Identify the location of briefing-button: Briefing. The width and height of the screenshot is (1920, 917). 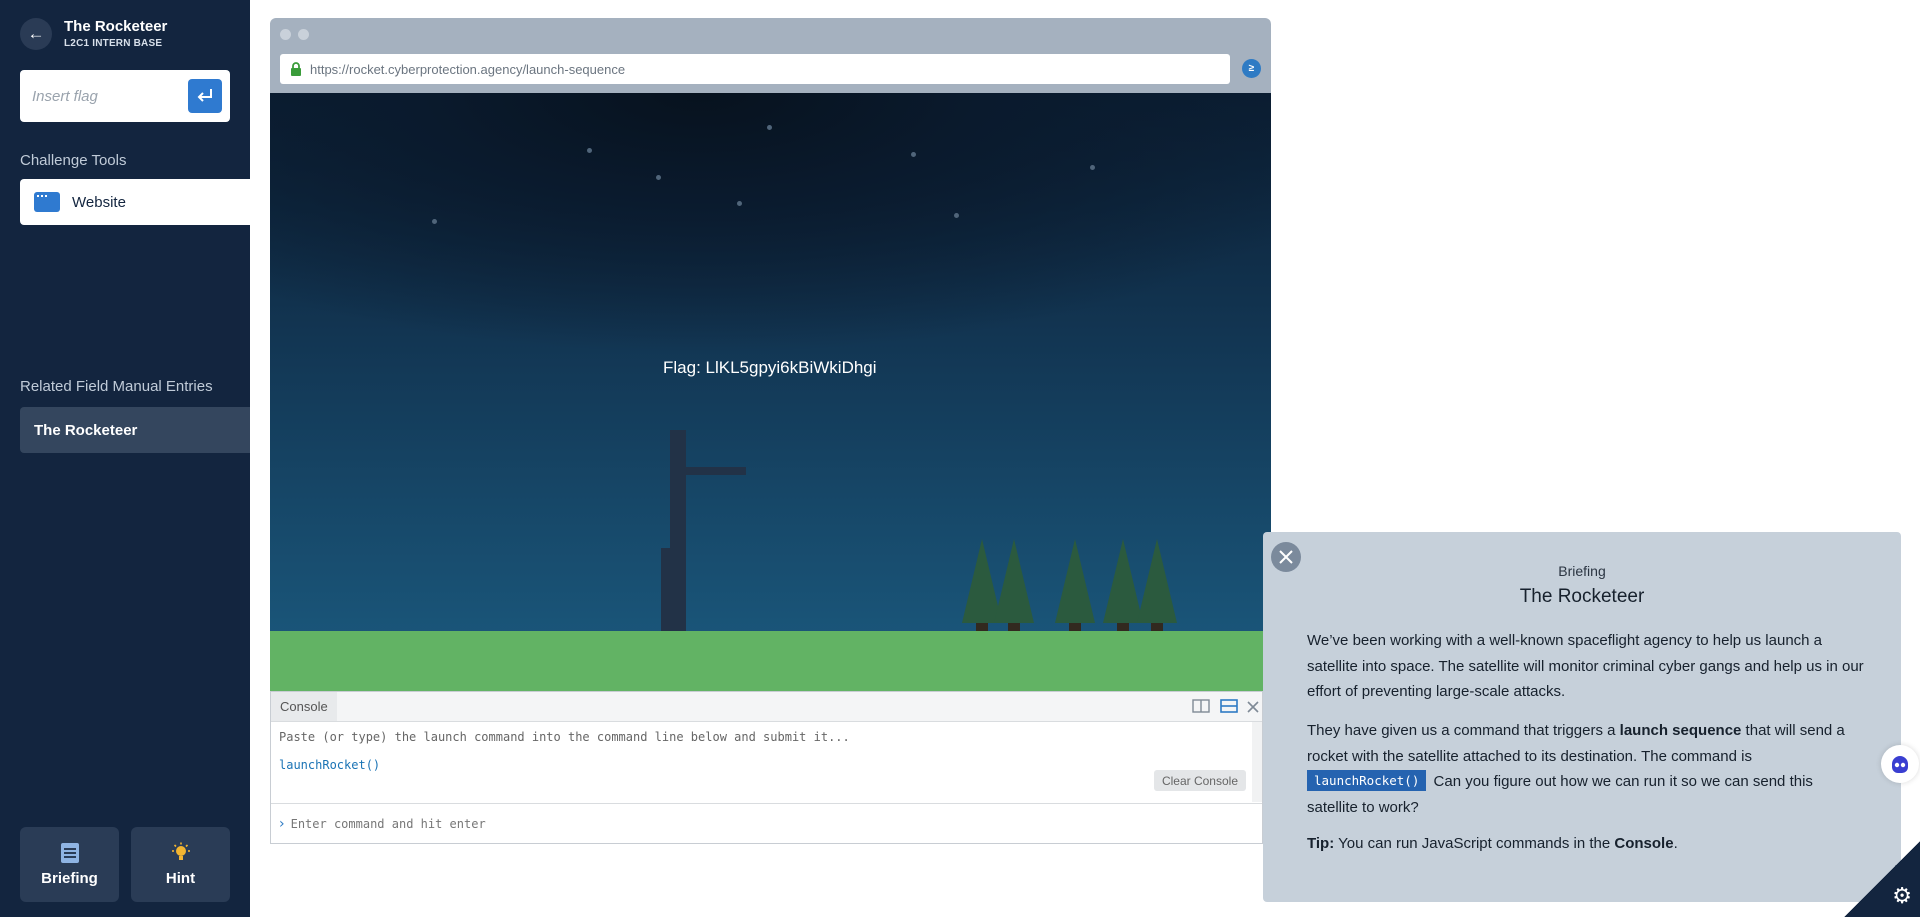
(69, 864).